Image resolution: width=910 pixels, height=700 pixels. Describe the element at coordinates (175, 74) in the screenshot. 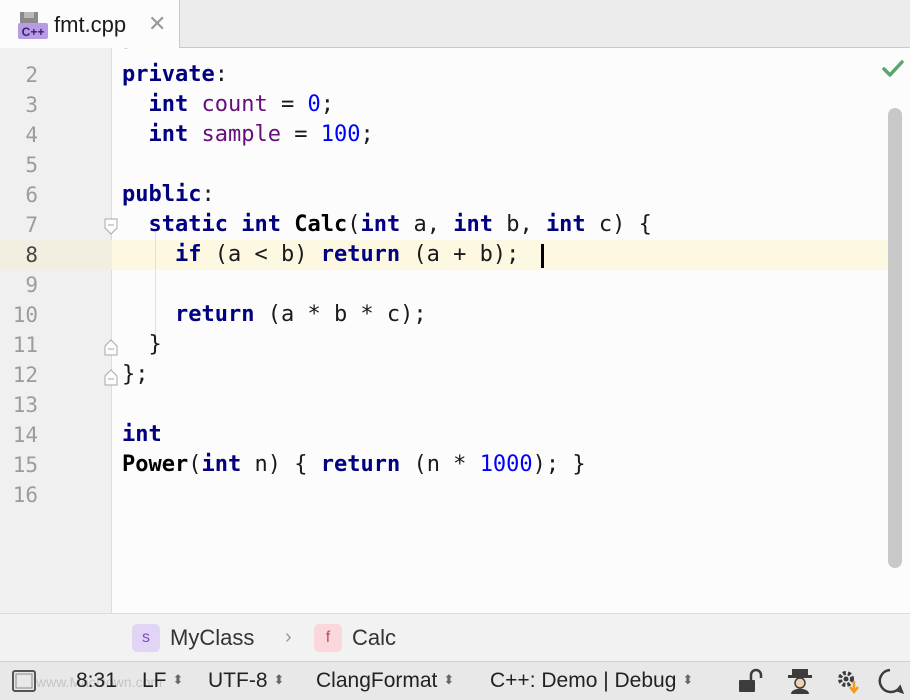

I see `code-line-2: private:` at that location.